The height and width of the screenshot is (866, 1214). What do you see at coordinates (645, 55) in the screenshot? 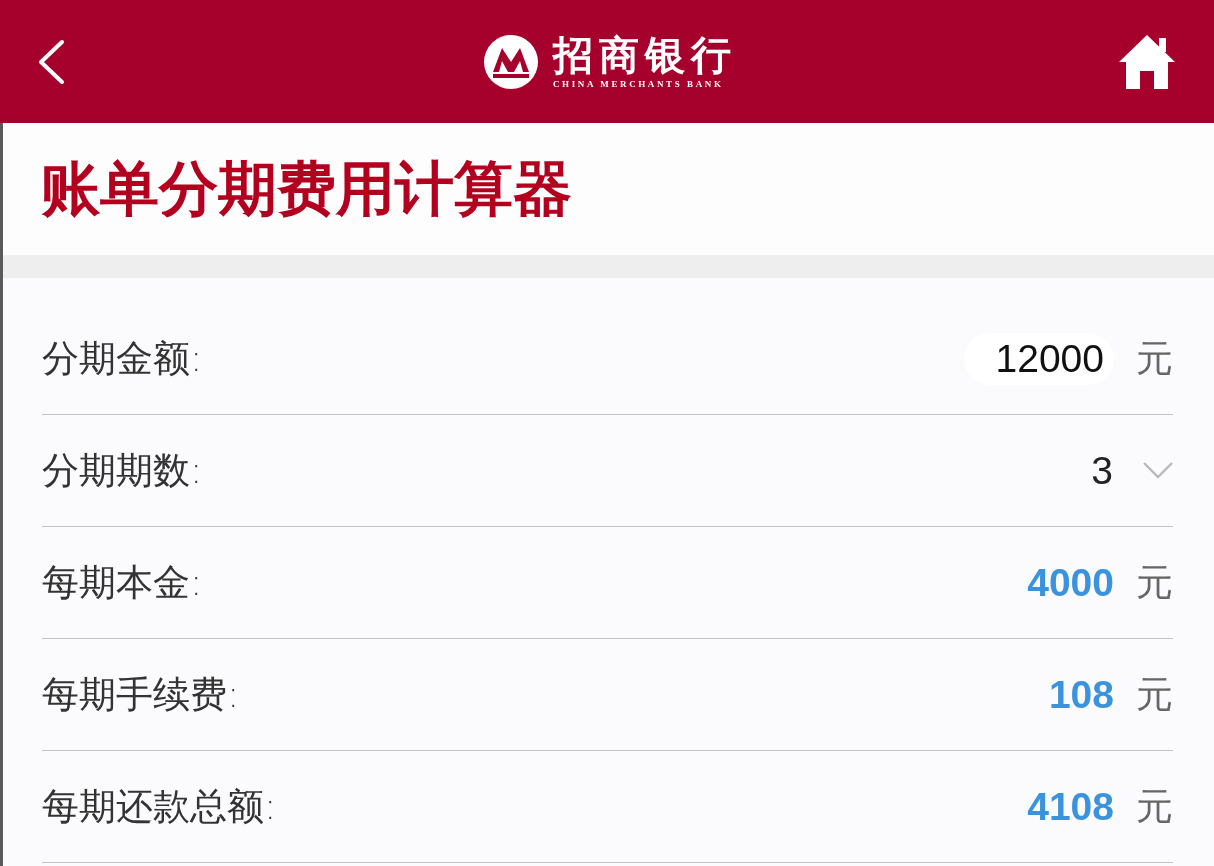
I see `brand-name: 招商银行` at bounding box center [645, 55].